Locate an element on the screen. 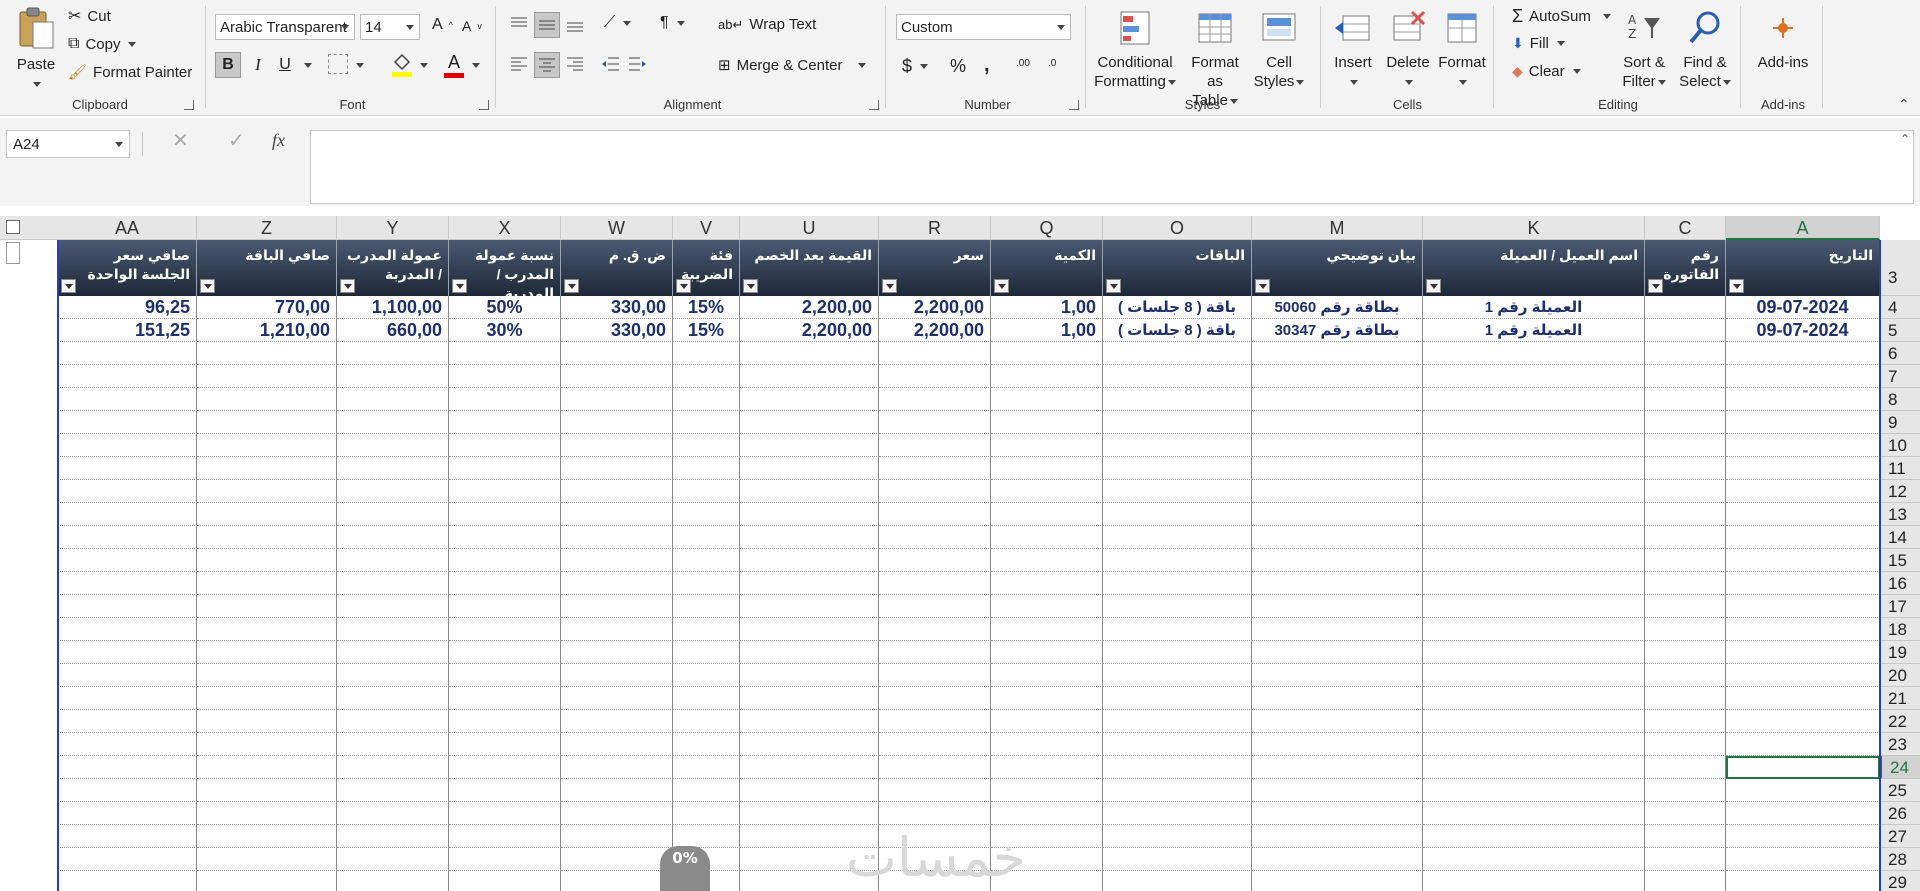 The height and width of the screenshot is (891, 1920). select-all-corner is located at coordinates (29, 228).